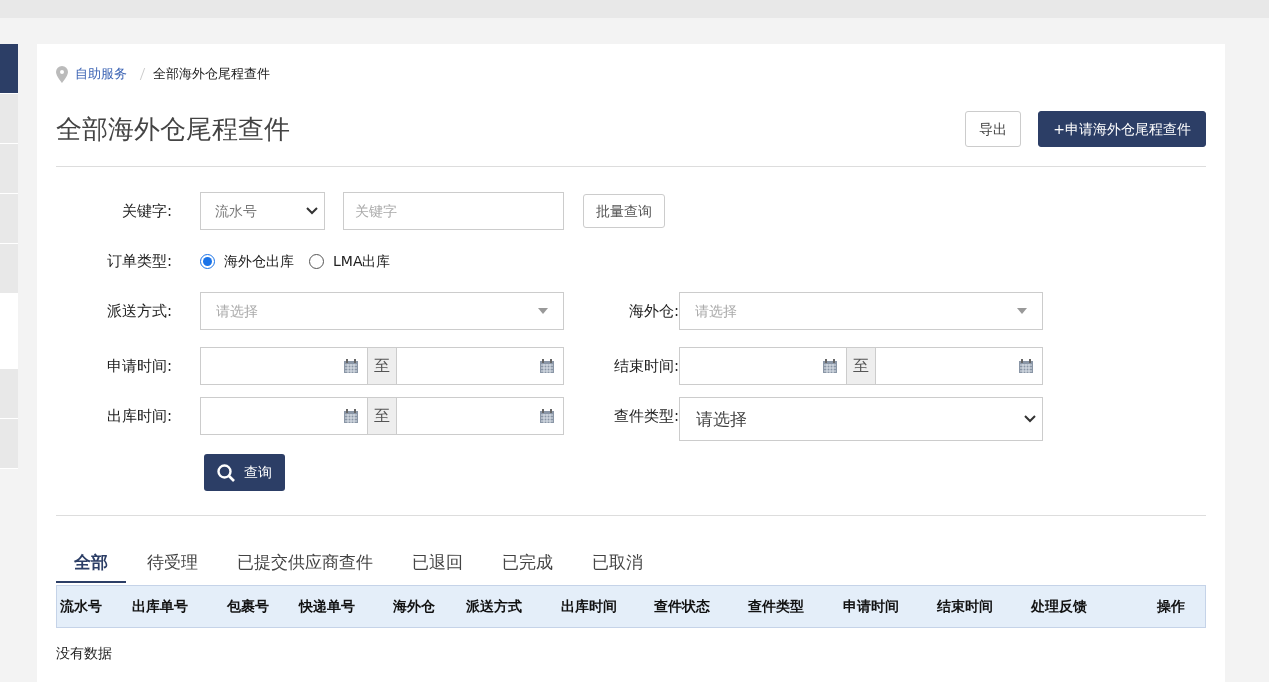  I want to click on column-header: 处理反馈, so click(1059, 606).